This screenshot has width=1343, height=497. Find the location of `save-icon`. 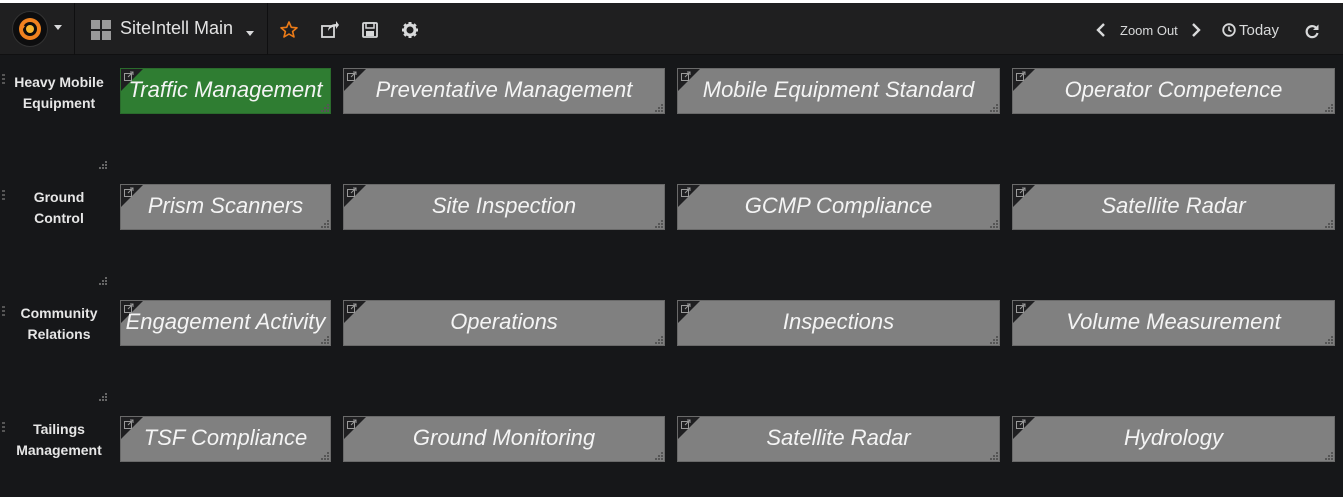

save-icon is located at coordinates (370, 30).